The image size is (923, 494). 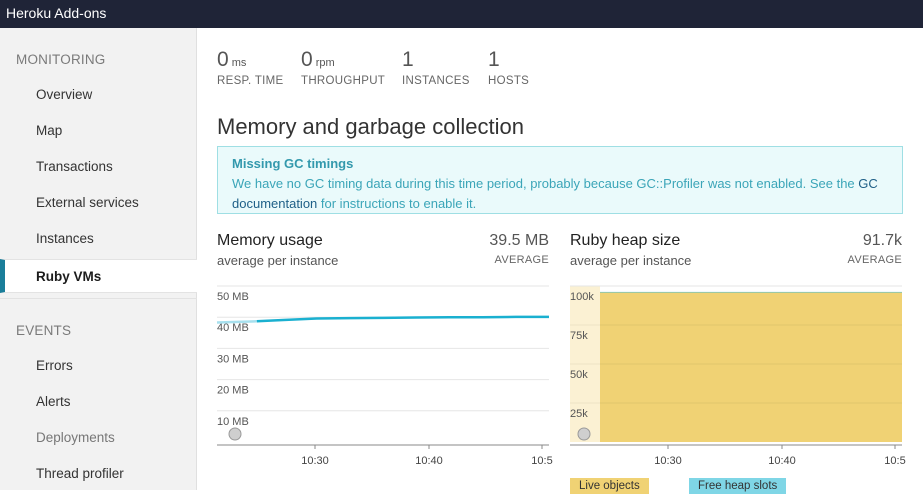 What do you see at coordinates (43, 330) in the screenshot?
I see `section-title-events: EVENTS` at bounding box center [43, 330].